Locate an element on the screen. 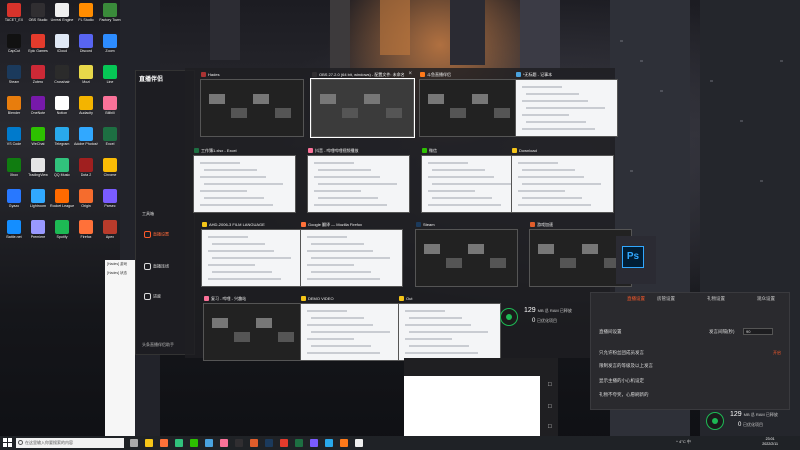  tool-live-settings: 直播设置 is located at coordinates (156, 234).